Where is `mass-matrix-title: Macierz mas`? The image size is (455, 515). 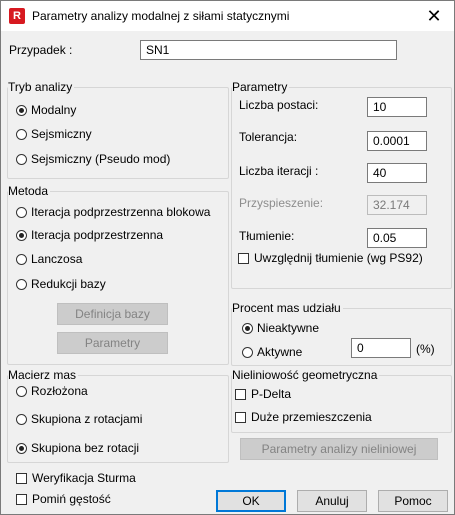 mass-matrix-title: Macierz mas is located at coordinates (43, 375).